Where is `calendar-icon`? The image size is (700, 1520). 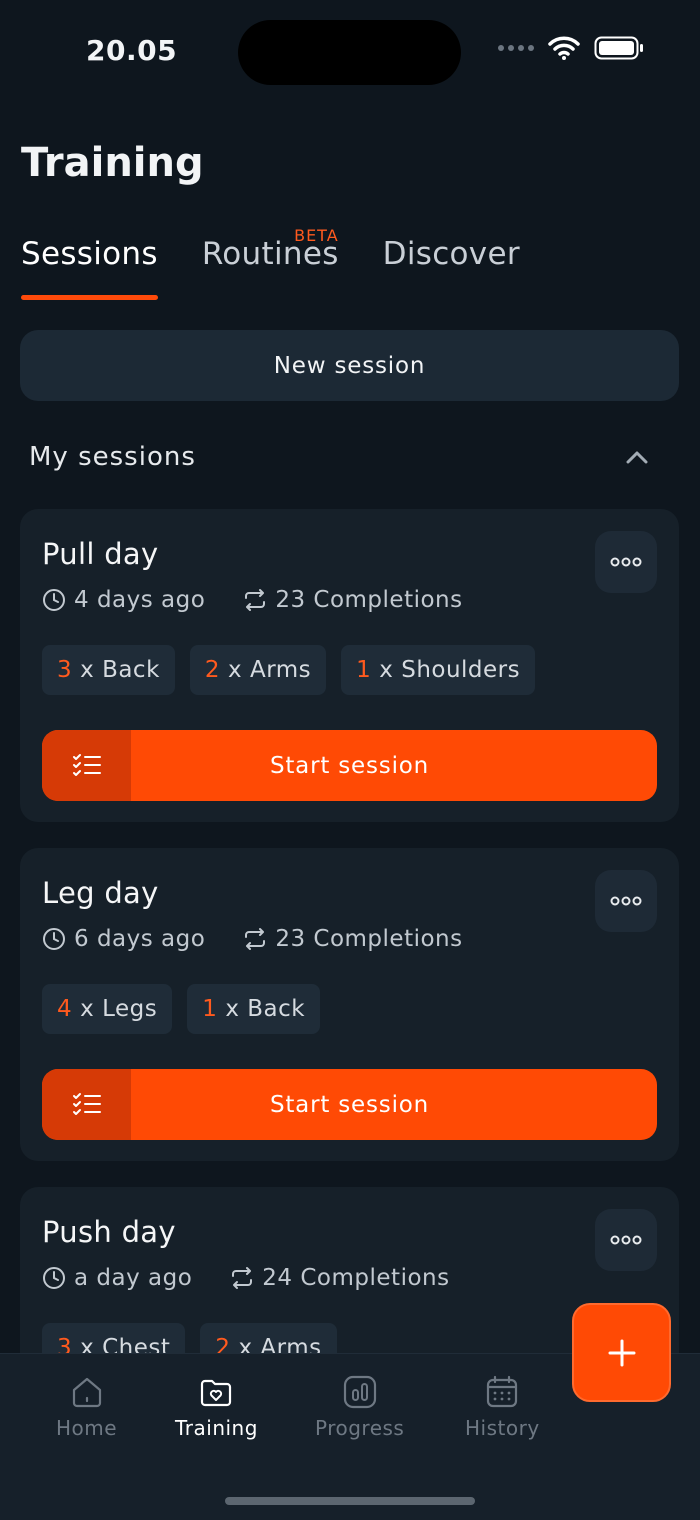
calendar-icon is located at coordinates (502, 1391).